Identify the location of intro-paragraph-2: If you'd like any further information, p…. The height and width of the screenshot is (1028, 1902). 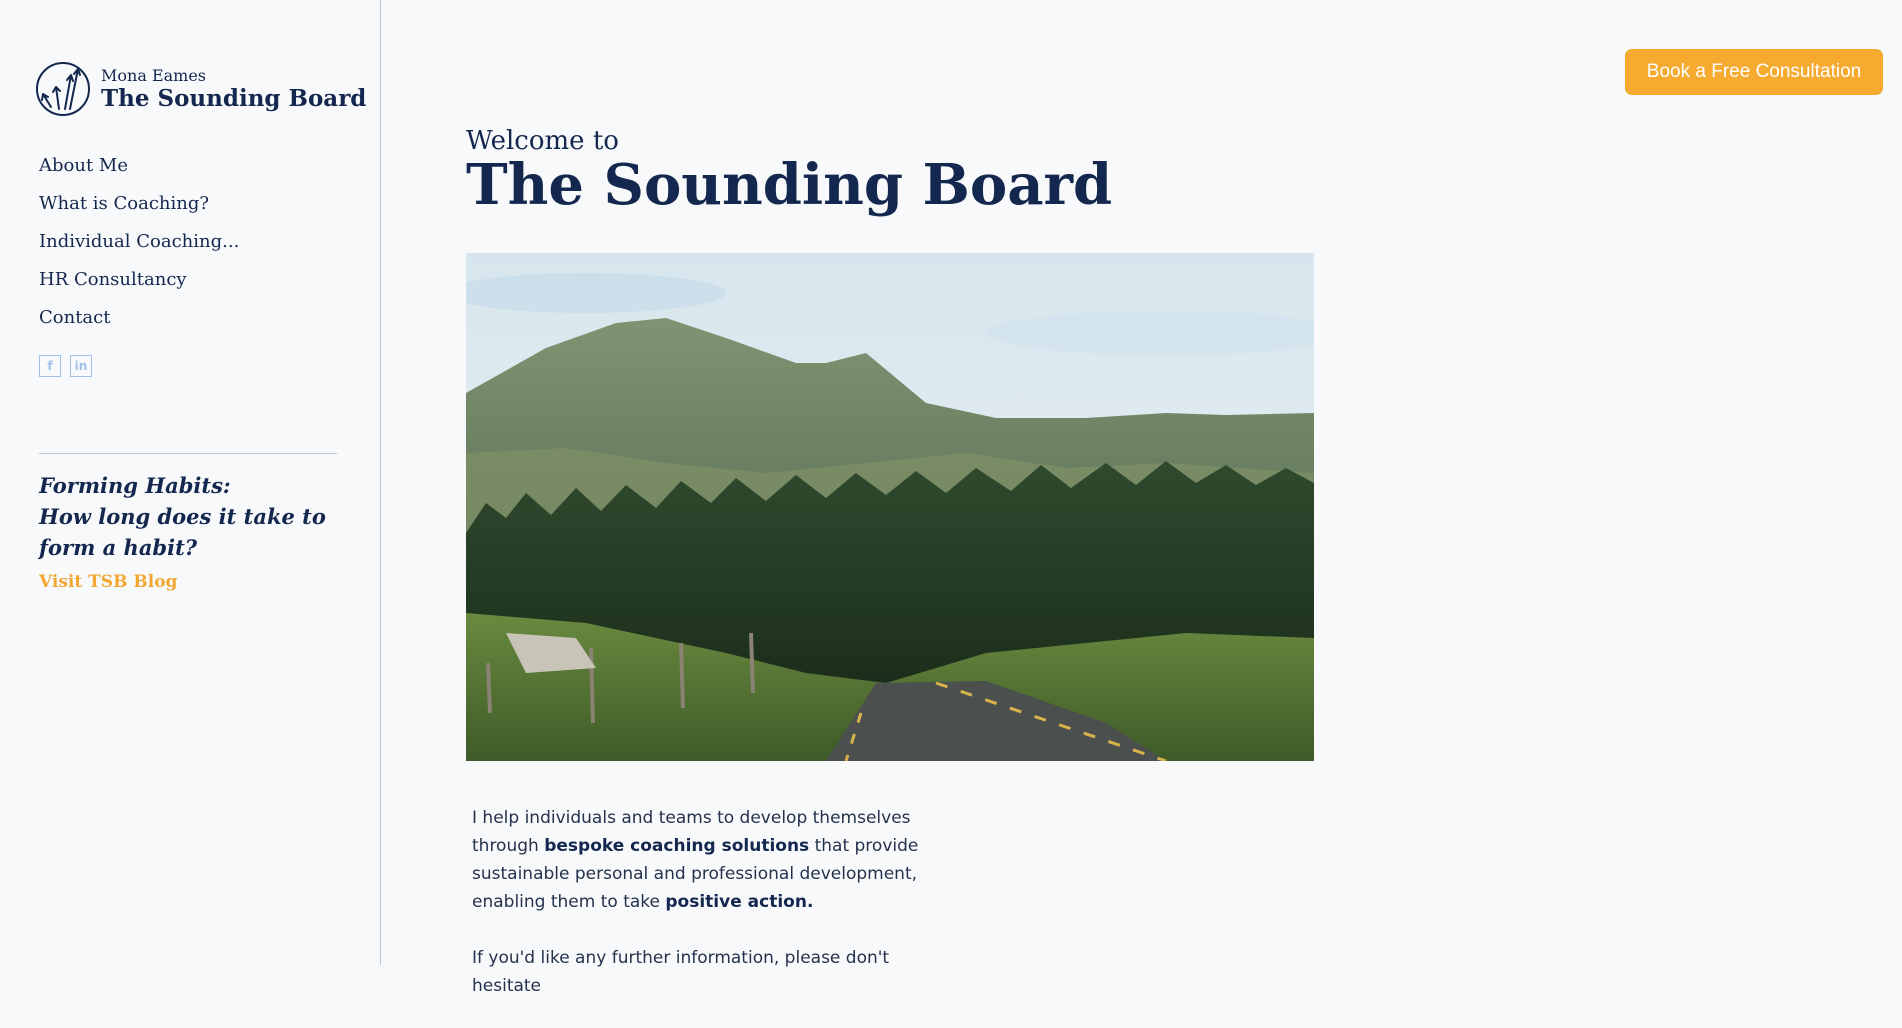
(681, 972).